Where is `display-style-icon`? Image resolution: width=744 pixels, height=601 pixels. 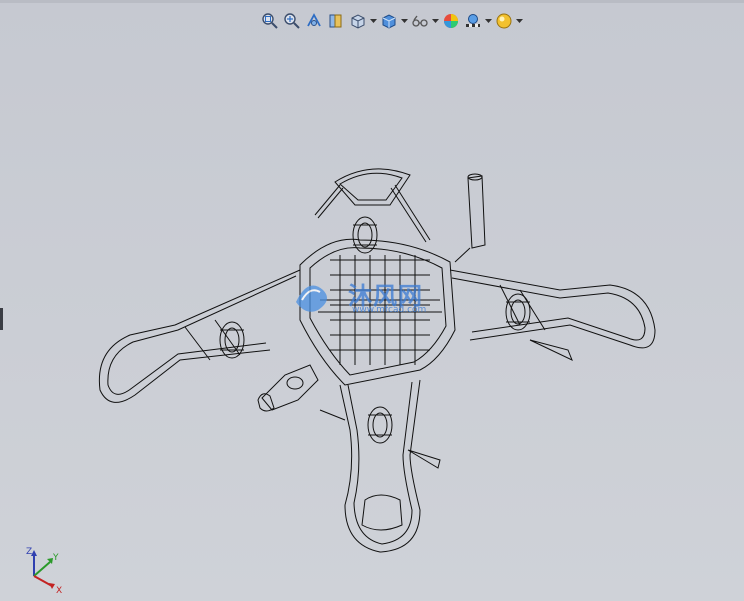 display-style-icon is located at coordinates (389, 21).